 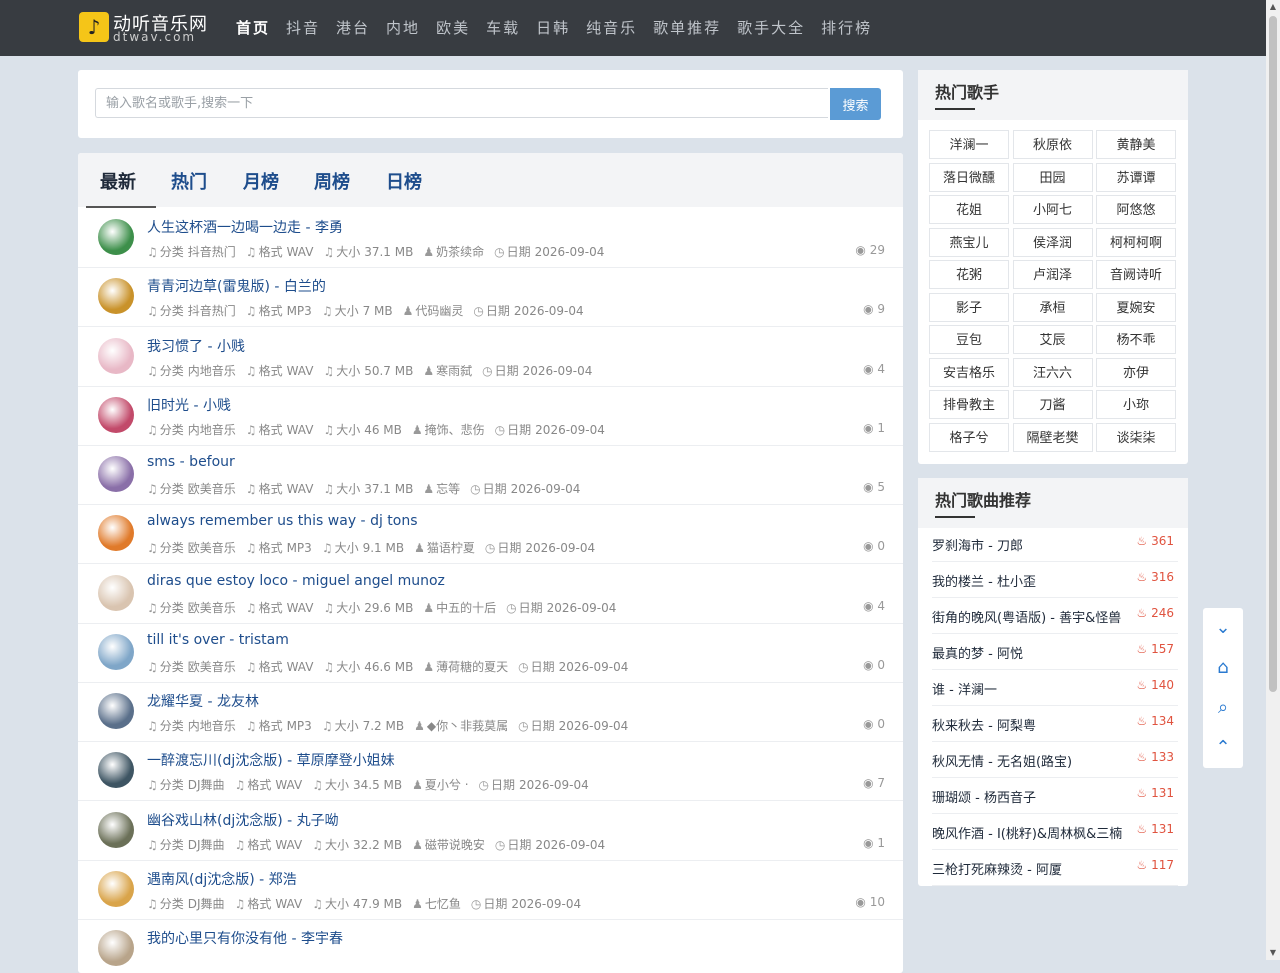 What do you see at coordinates (1052, 177) in the screenshot?
I see `singer-tag: 田园` at bounding box center [1052, 177].